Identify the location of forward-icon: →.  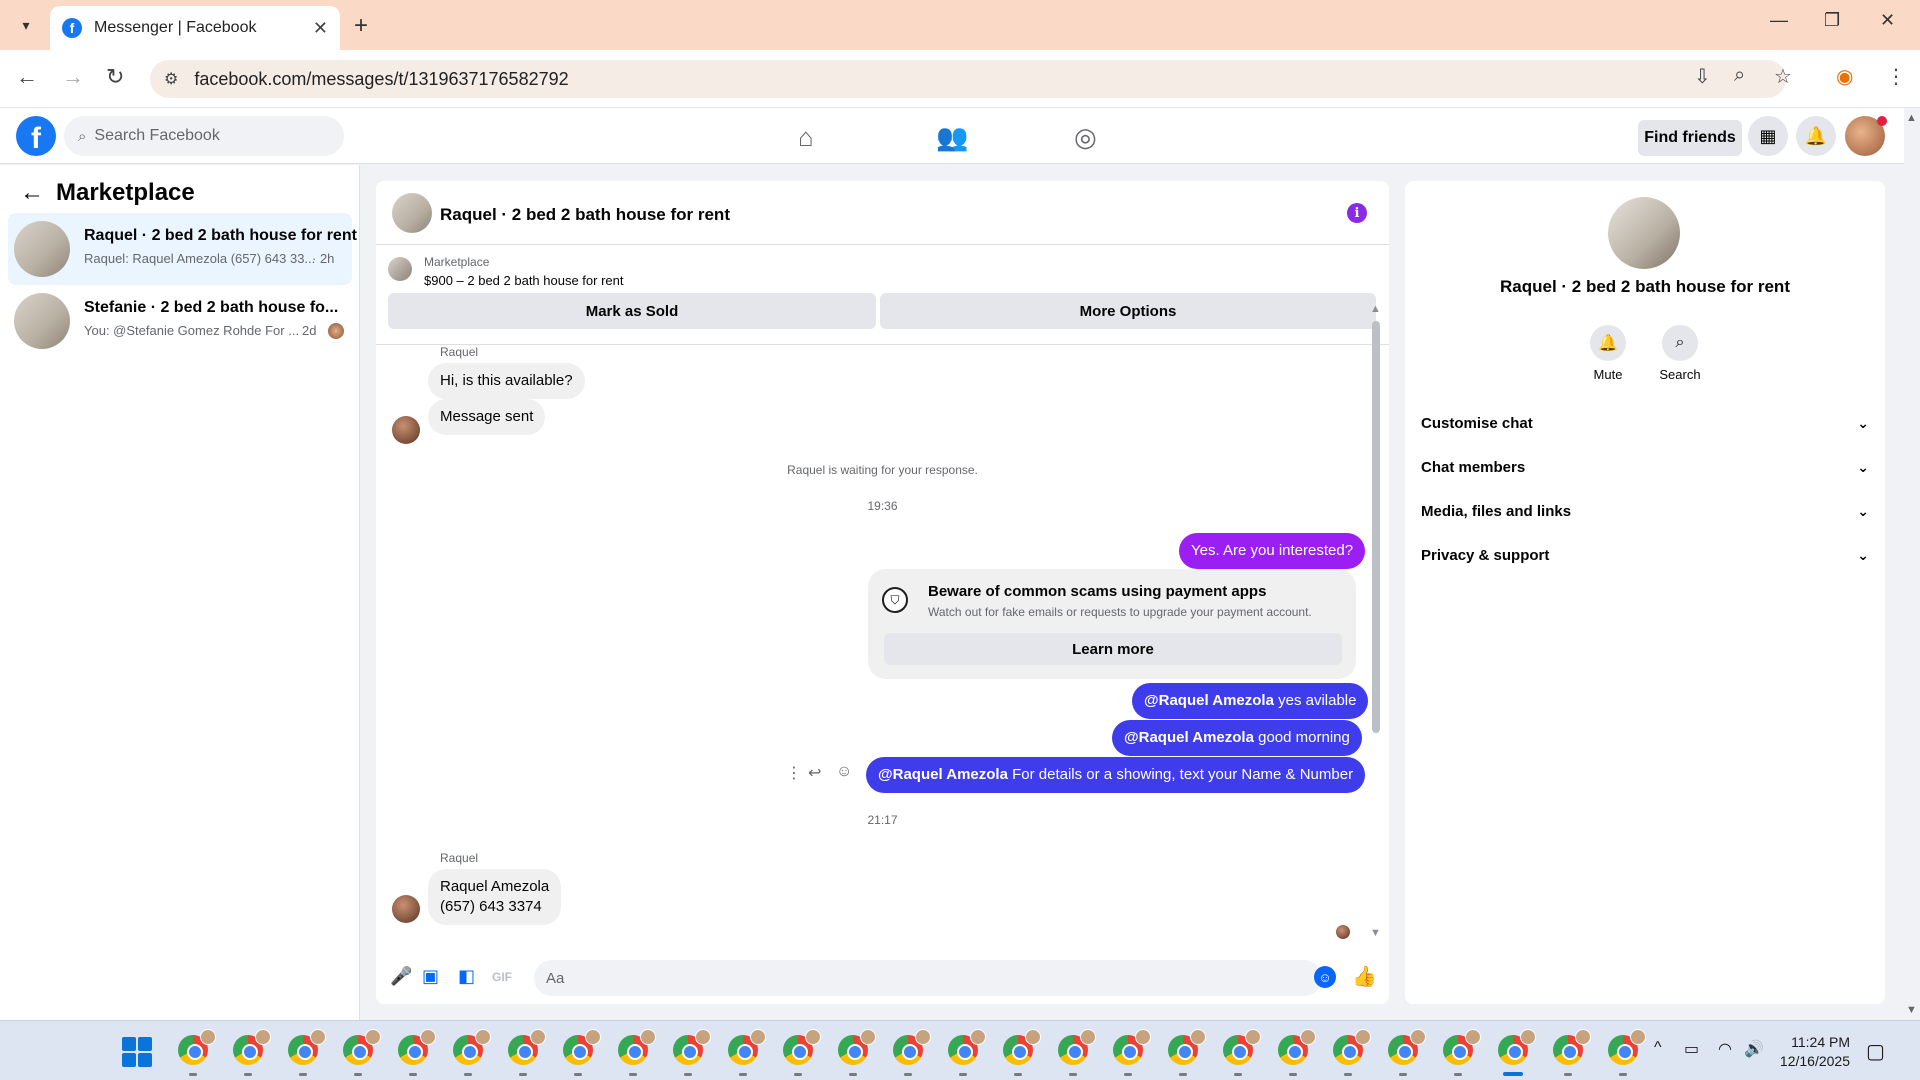
(73, 77).